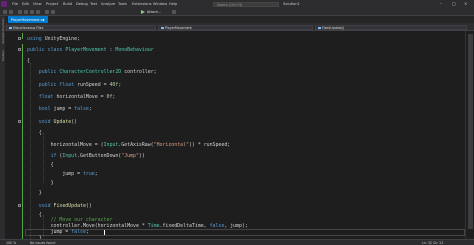  What do you see at coordinates (470, 131) in the screenshot?
I see `scrollbar-thumb` at bounding box center [470, 131].